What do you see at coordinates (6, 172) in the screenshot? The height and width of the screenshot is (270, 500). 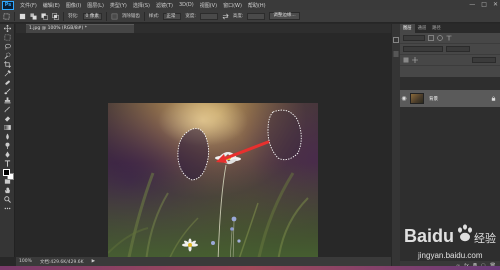 I see `foreground-color-swatch` at bounding box center [6, 172].